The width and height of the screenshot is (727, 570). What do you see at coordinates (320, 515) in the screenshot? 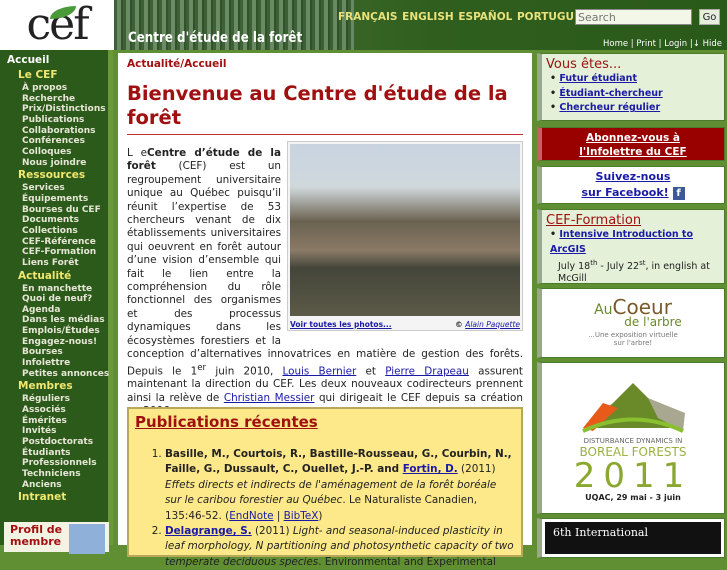
I see `paren: )` at bounding box center [320, 515].